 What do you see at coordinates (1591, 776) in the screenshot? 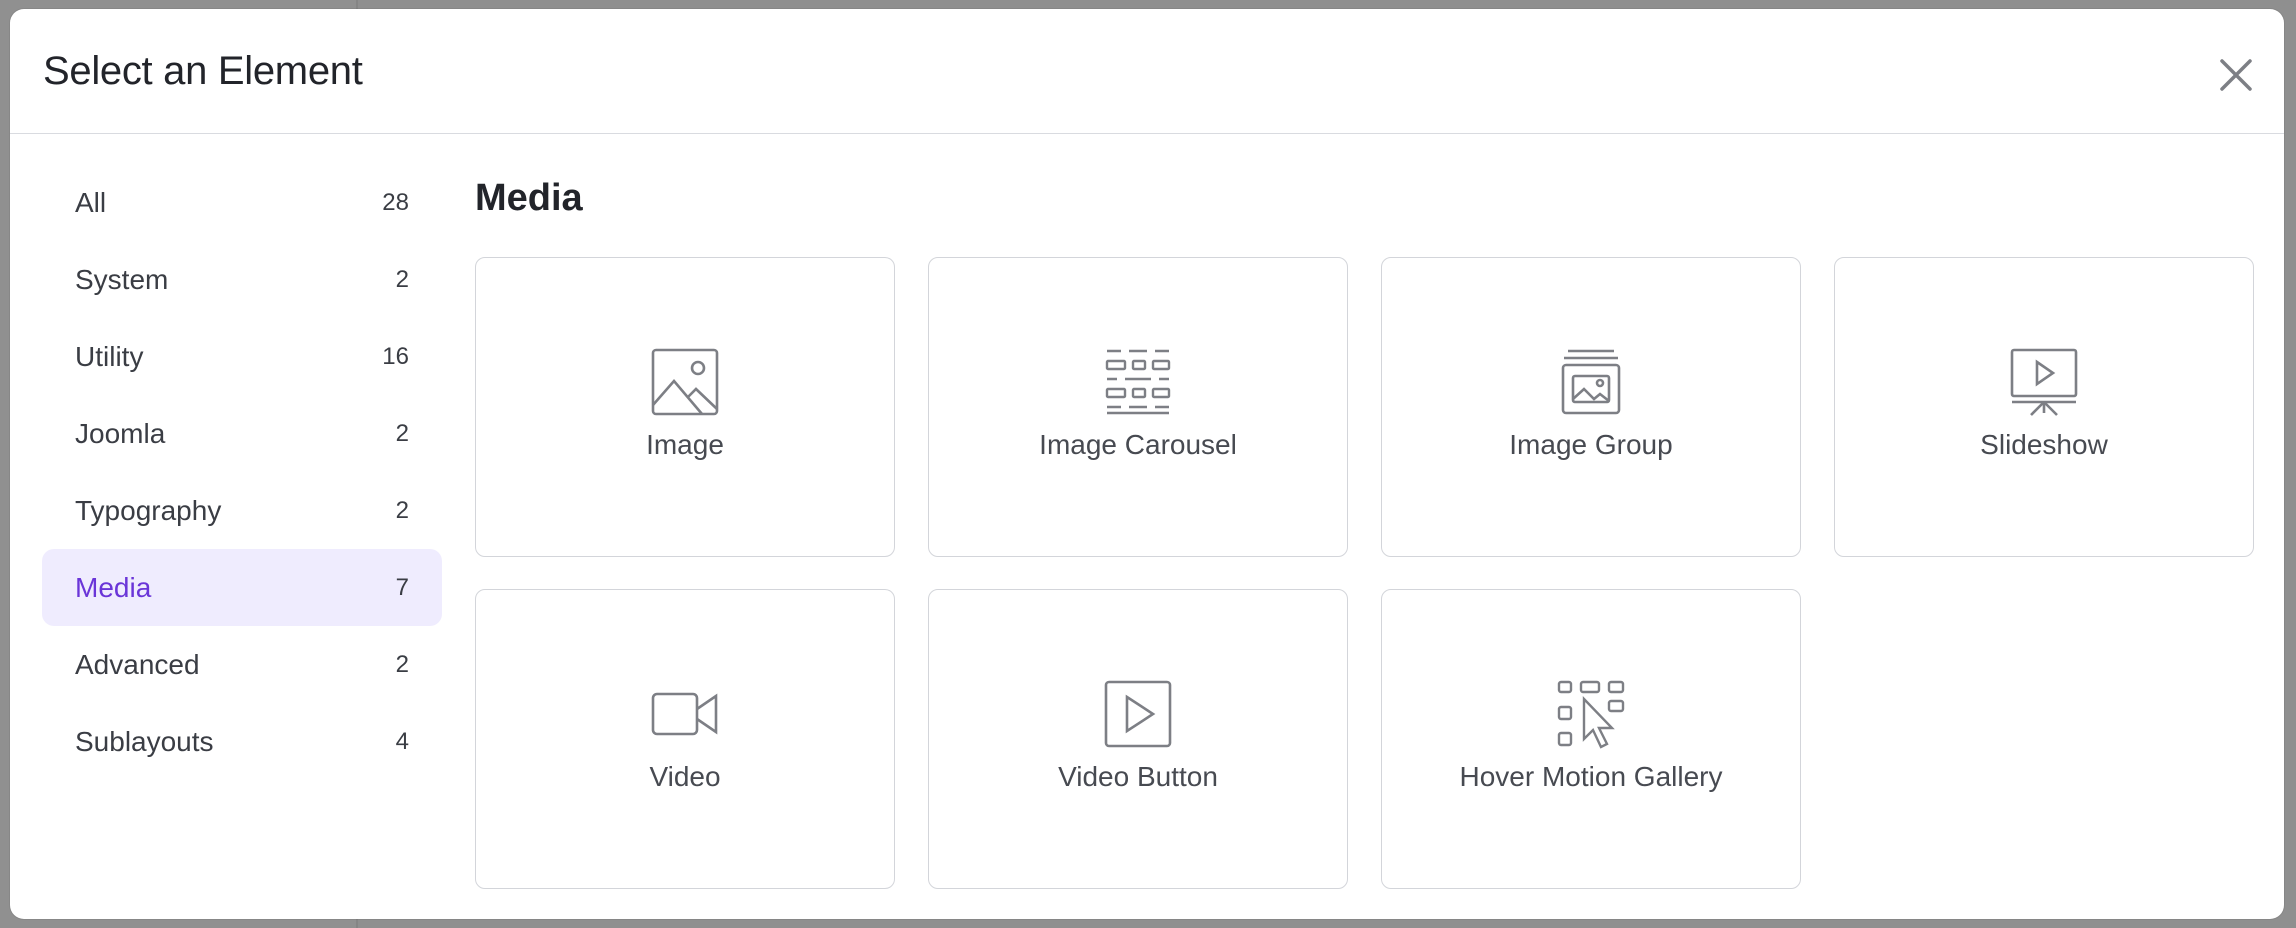
I see `element-card-label: Hover Motion Gallery` at bounding box center [1591, 776].